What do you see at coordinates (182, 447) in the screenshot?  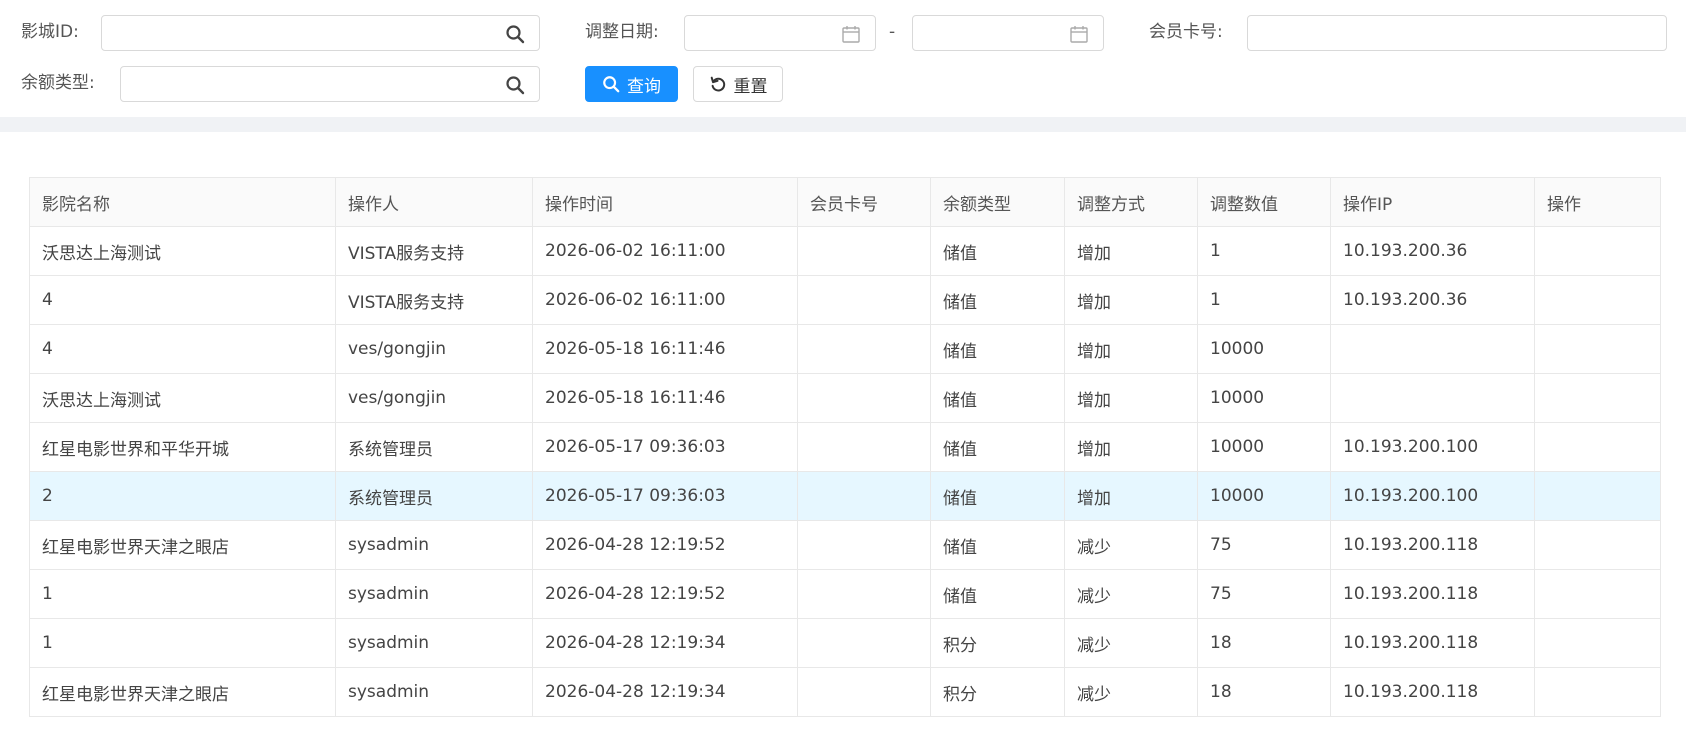 I see `cinema-name-cell: 红星电影世界和平华开城` at bounding box center [182, 447].